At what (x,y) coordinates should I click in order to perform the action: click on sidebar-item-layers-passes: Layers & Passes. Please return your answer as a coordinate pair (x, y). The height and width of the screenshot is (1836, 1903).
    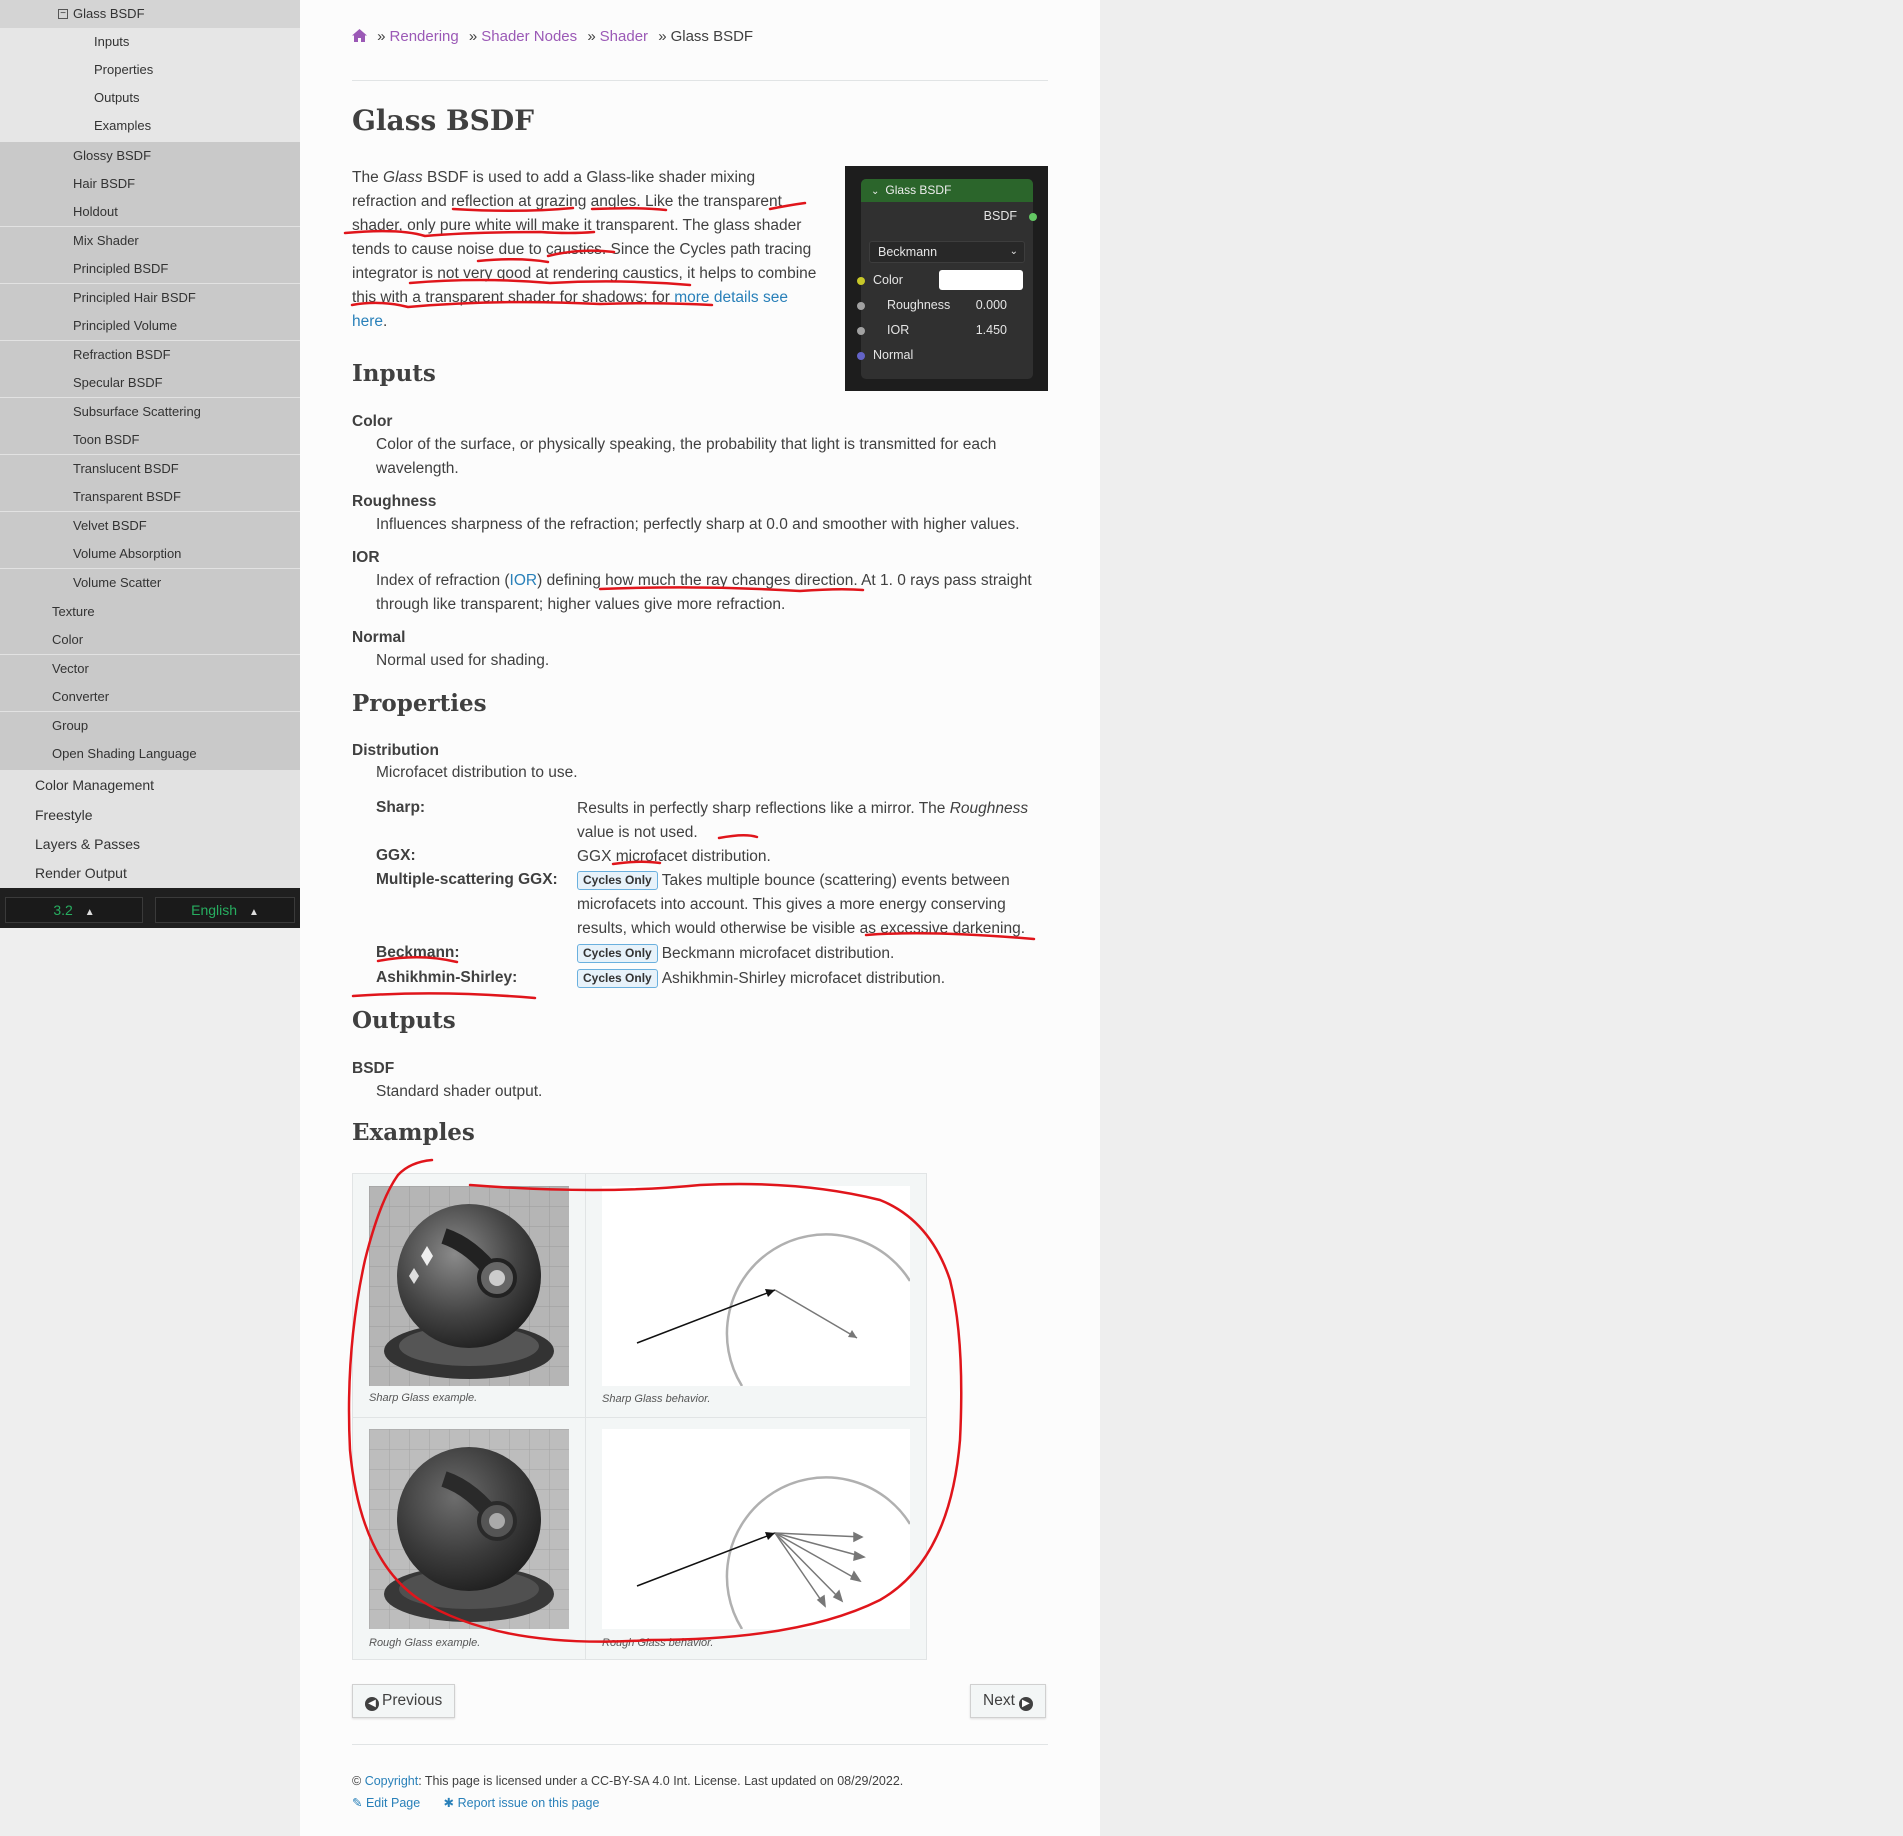
    Looking at the image, I should click on (150, 844).